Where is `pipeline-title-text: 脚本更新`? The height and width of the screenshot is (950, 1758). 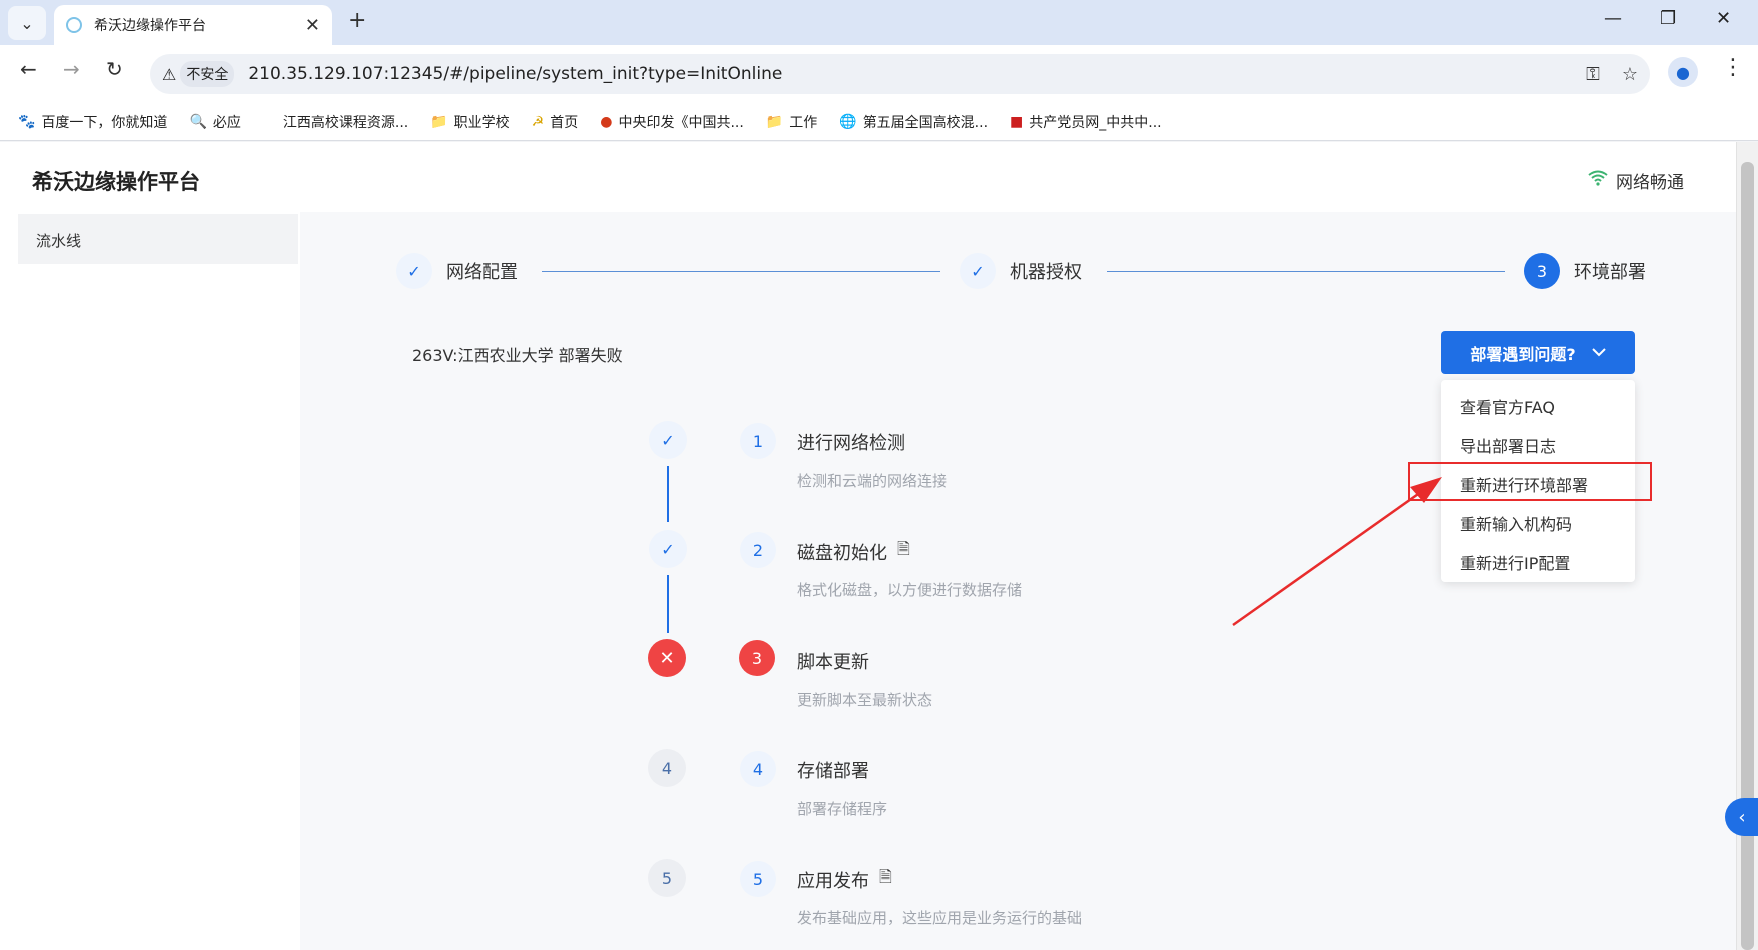 pipeline-title-text: 脚本更新 is located at coordinates (833, 662).